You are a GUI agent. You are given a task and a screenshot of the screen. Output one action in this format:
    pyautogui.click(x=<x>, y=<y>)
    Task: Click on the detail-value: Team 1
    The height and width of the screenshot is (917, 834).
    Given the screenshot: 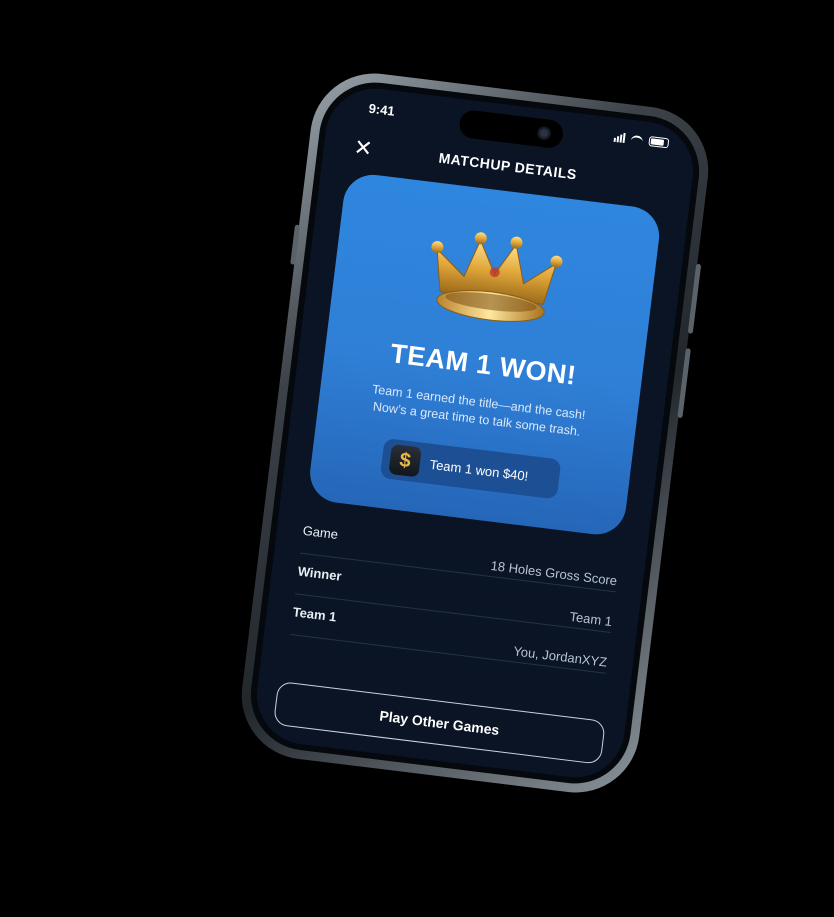 What is the action you would take?
    pyautogui.click(x=590, y=619)
    